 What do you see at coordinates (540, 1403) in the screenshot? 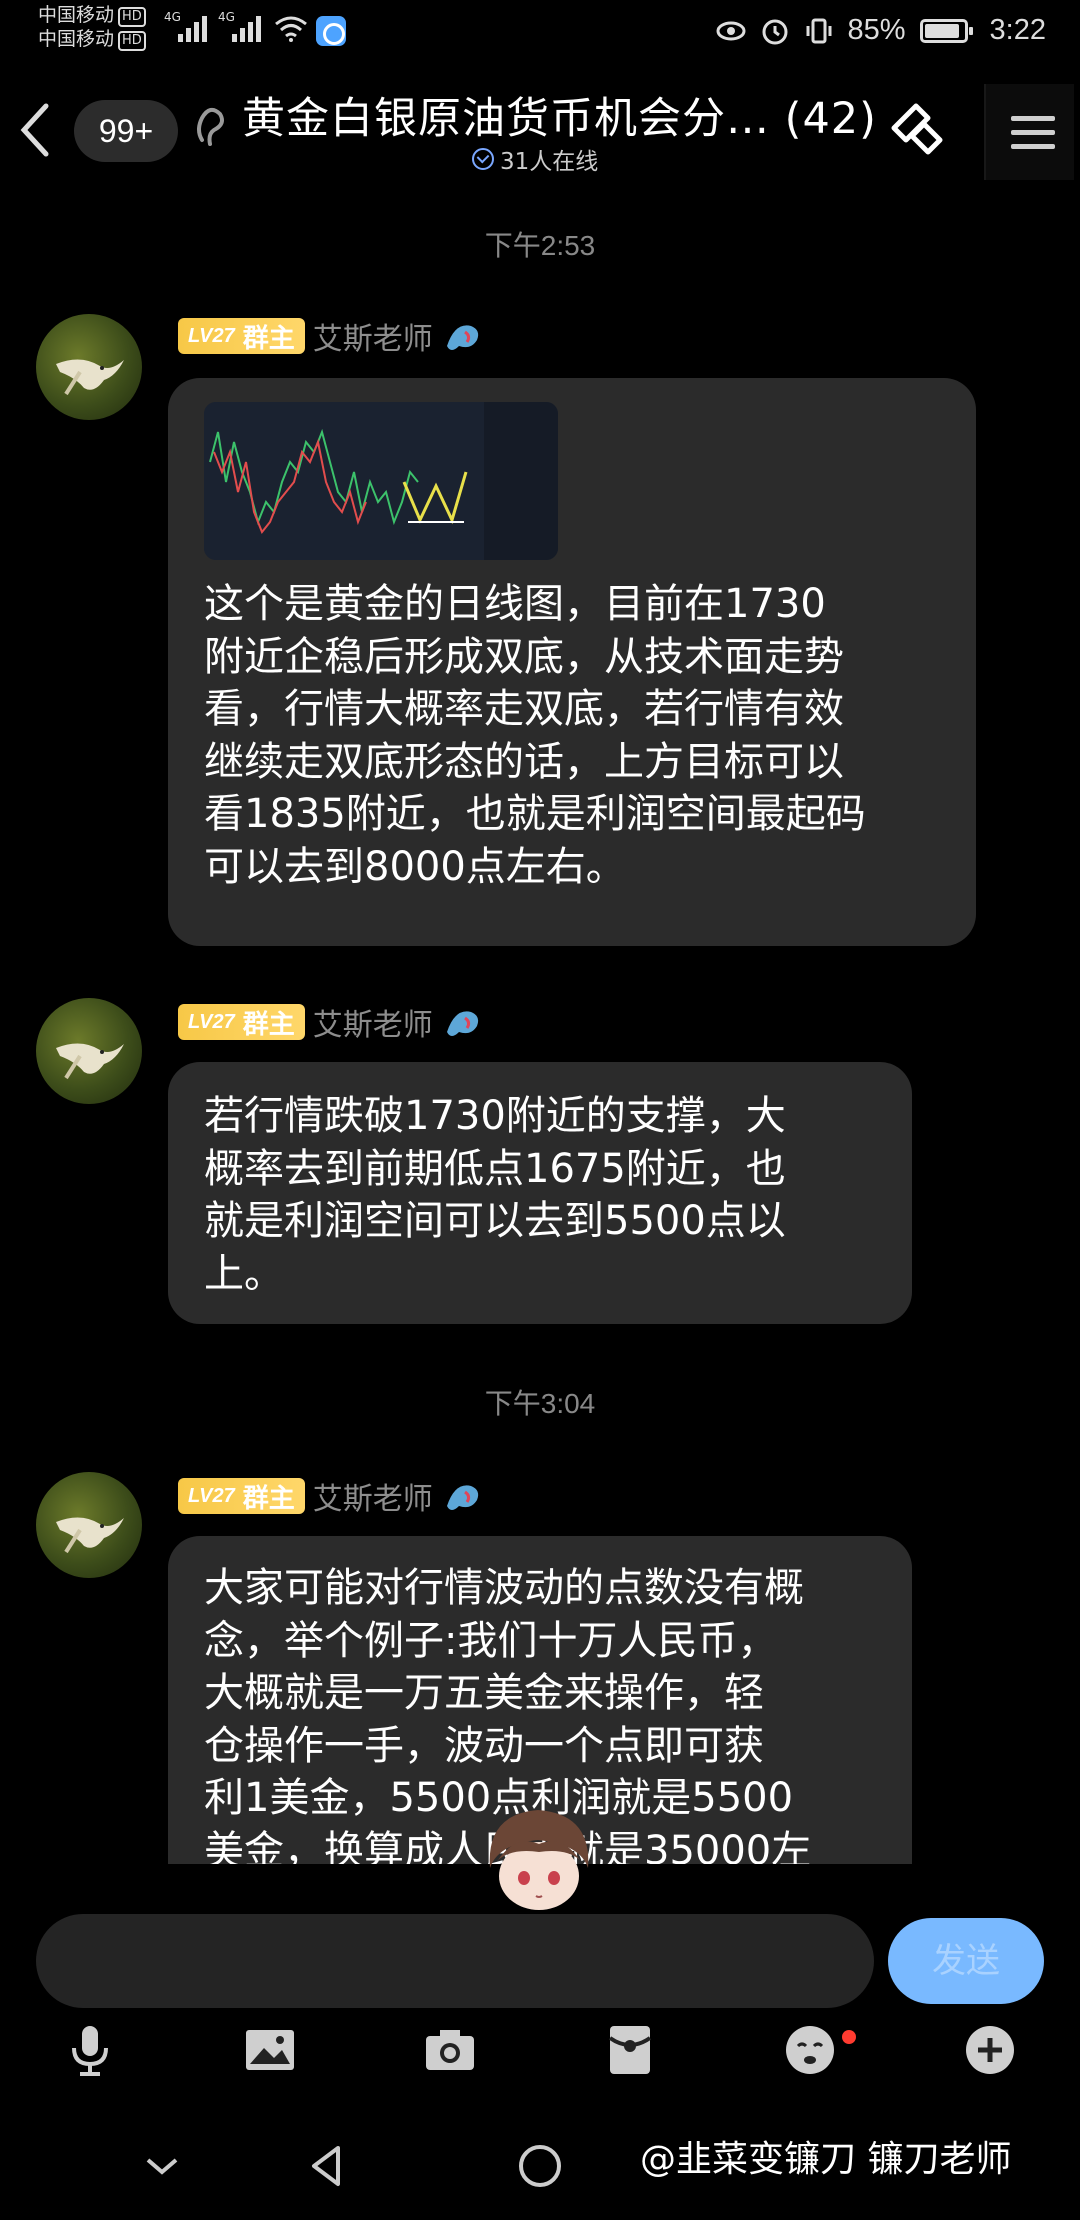
I see `timestamp: 下午3:04` at bounding box center [540, 1403].